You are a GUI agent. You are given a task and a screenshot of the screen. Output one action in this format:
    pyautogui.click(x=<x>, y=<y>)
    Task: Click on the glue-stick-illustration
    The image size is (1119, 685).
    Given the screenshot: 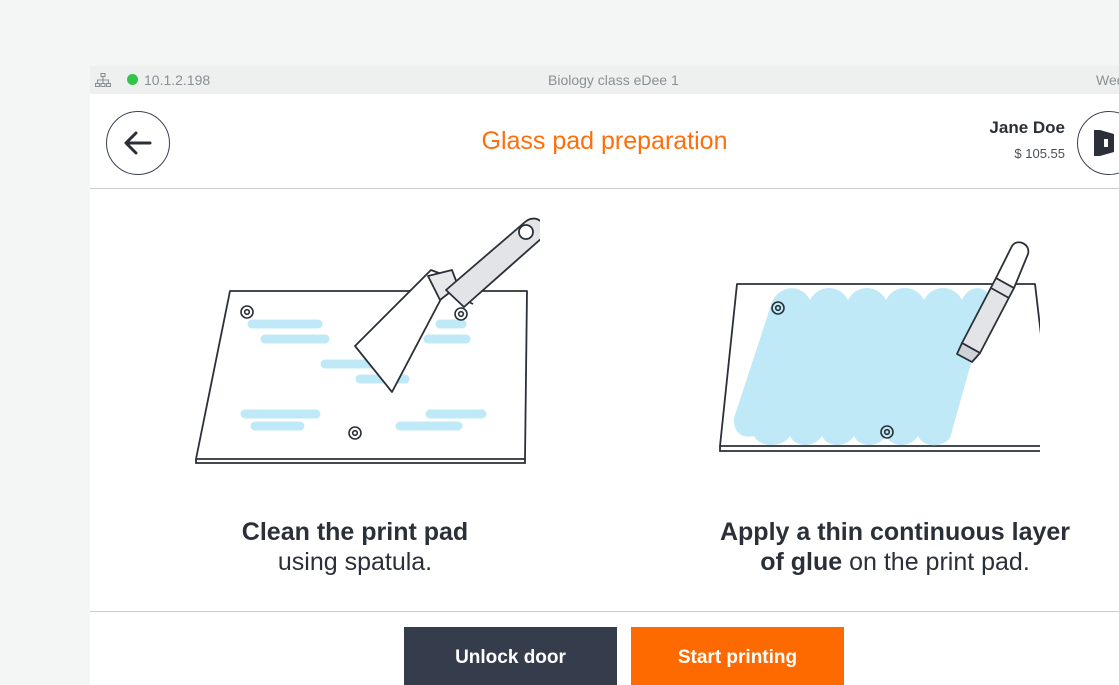 What is the action you would take?
    pyautogui.click(x=879, y=346)
    